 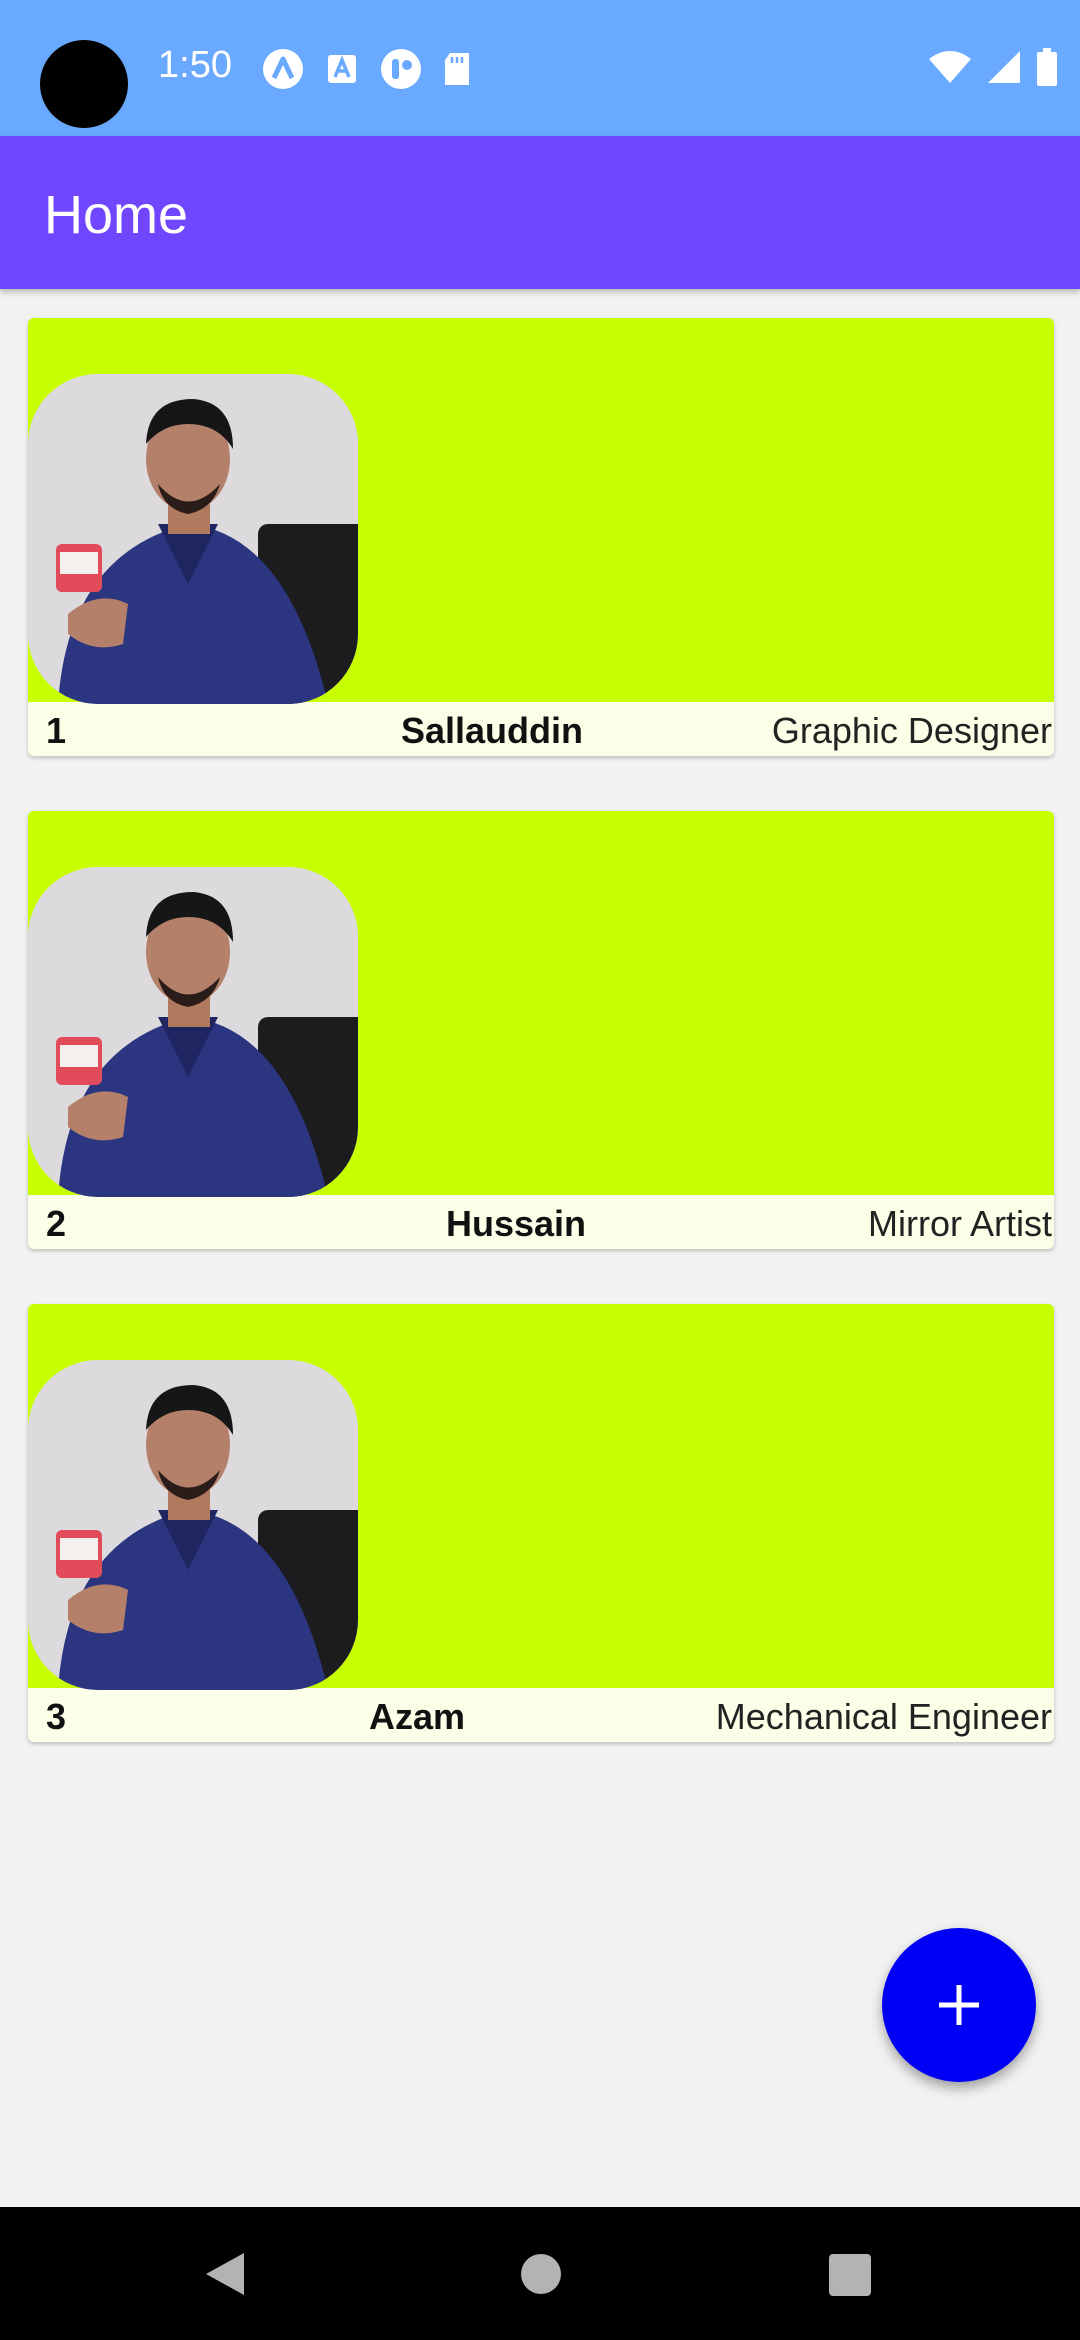 I want to click on card-footer: 1 Sallauddin Graphic Designer, so click(x=541, y=729).